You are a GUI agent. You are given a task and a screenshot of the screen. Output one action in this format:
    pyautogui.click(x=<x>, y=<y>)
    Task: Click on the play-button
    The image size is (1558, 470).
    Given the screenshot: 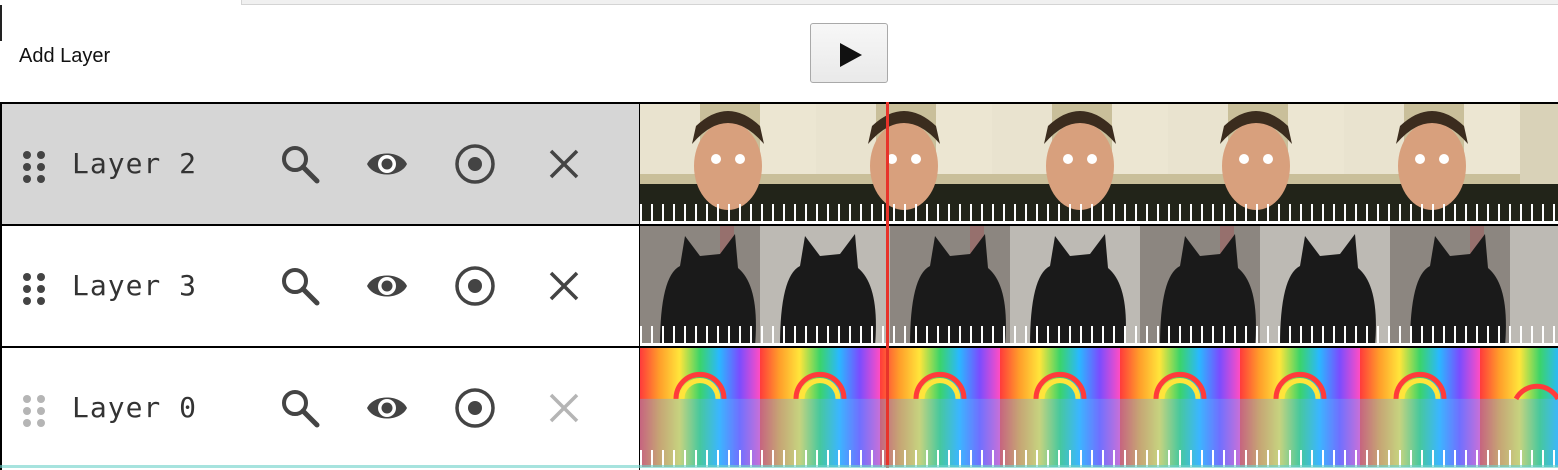 What is the action you would take?
    pyautogui.click(x=849, y=53)
    